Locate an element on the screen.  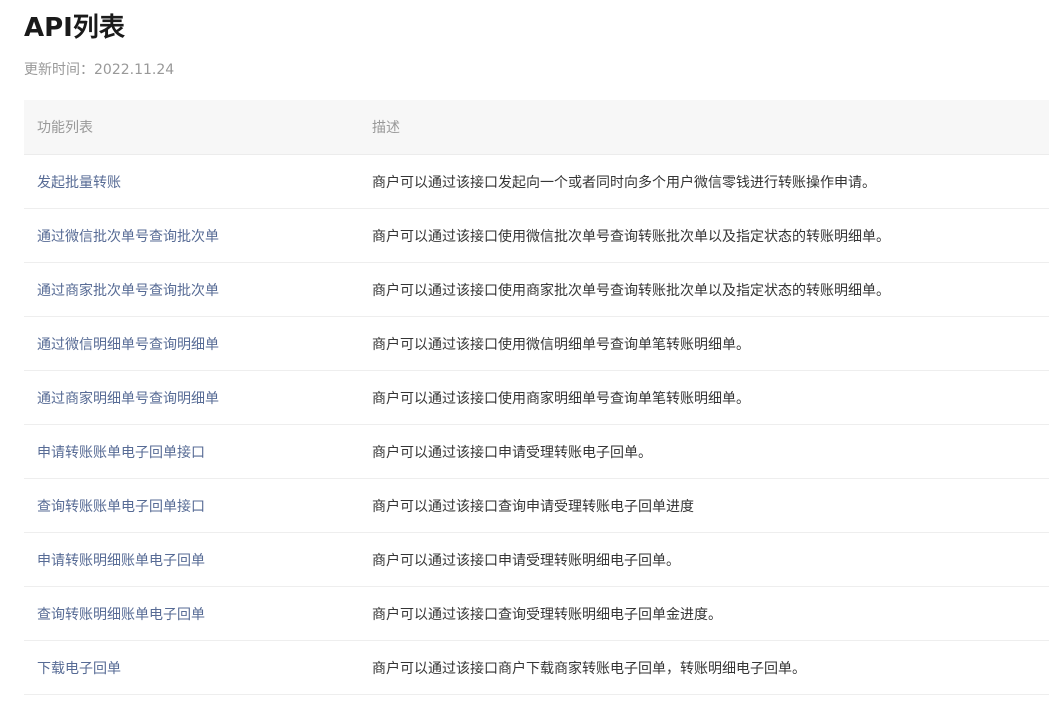
column-header-description: 描述 is located at coordinates (386, 128).